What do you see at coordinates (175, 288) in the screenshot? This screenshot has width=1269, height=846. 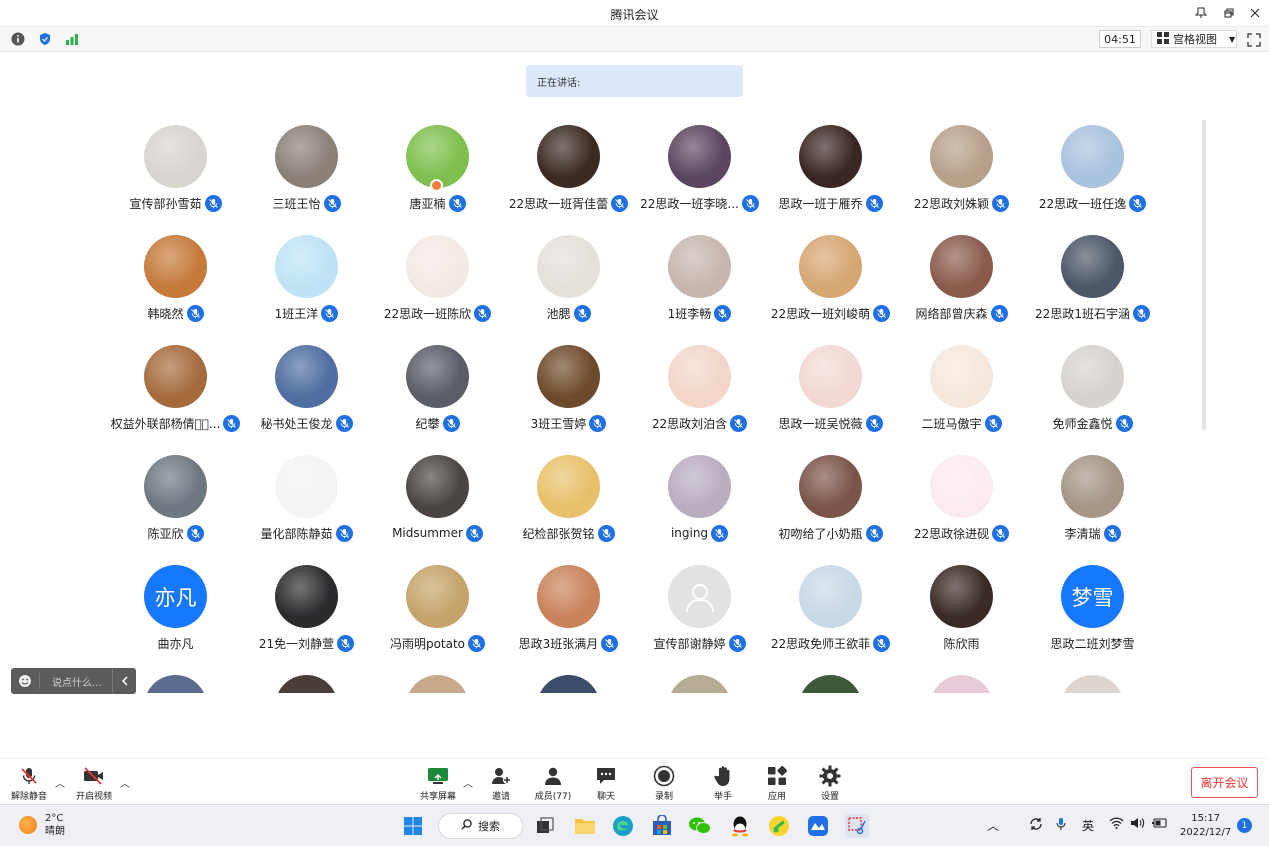 I see `participant-tile: 韩晓然` at bounding box center [175, 288].